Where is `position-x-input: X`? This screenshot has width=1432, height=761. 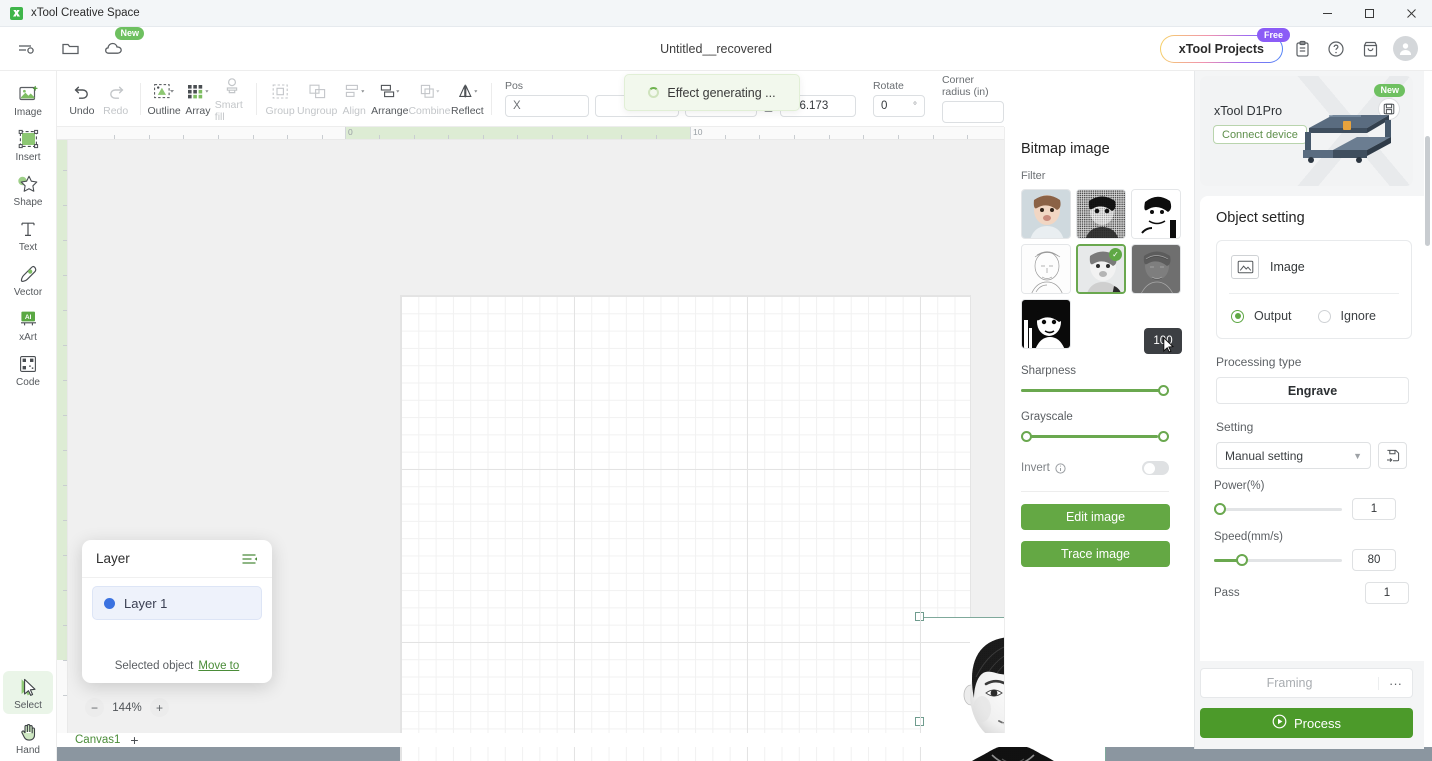 position-x-input: X is located at coordinates (546, 106).